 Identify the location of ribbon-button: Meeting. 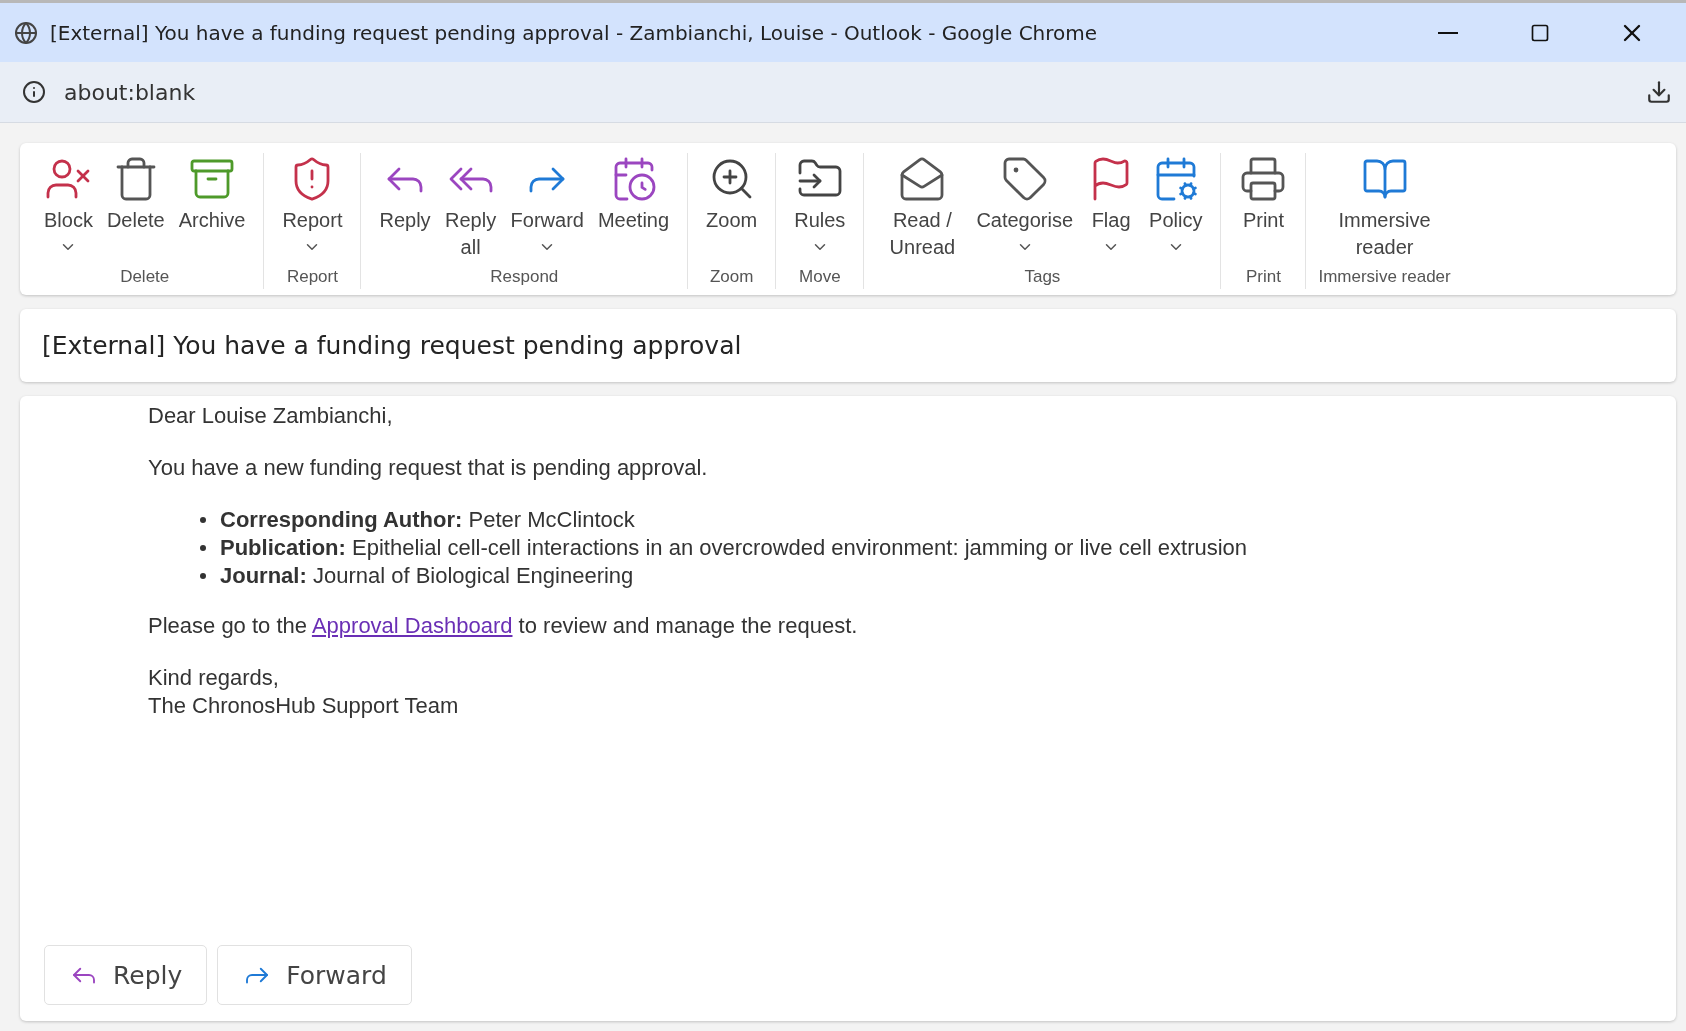
(633, 210).